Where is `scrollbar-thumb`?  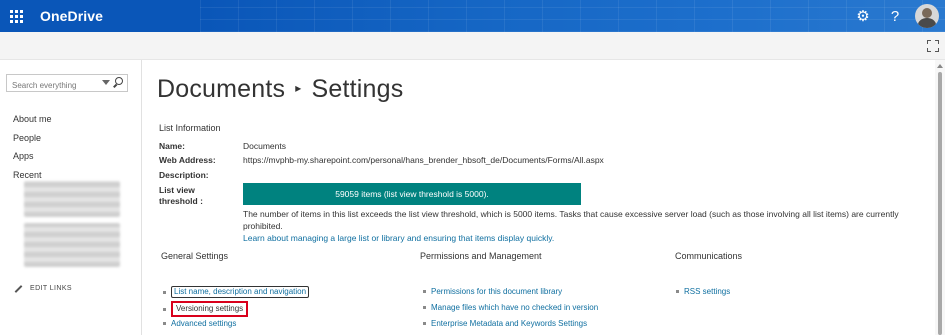
scrollbar-thumb is located at coordinates (940, 203).